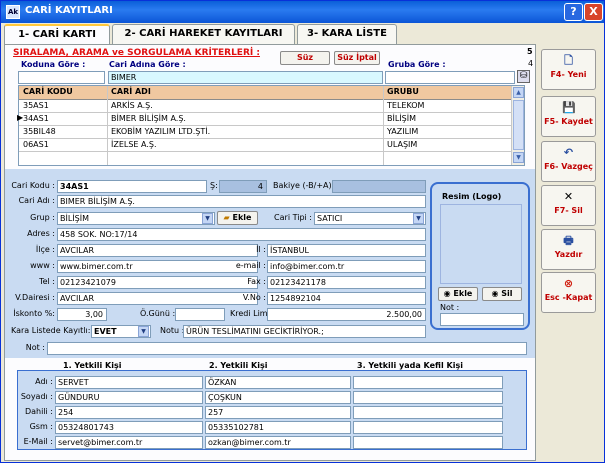 The width and height of the screenshot is (605, 463). I want to click on district-field: AVCILAR, so click(157, 250).